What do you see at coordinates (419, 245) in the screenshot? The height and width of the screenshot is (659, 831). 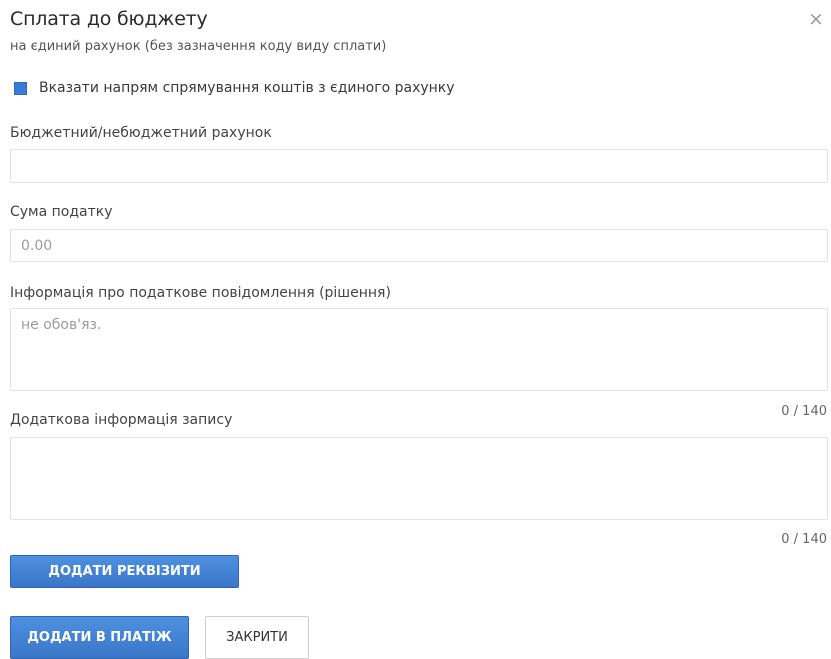 I see `tax-amount-input` at bounding box center [419, 245].